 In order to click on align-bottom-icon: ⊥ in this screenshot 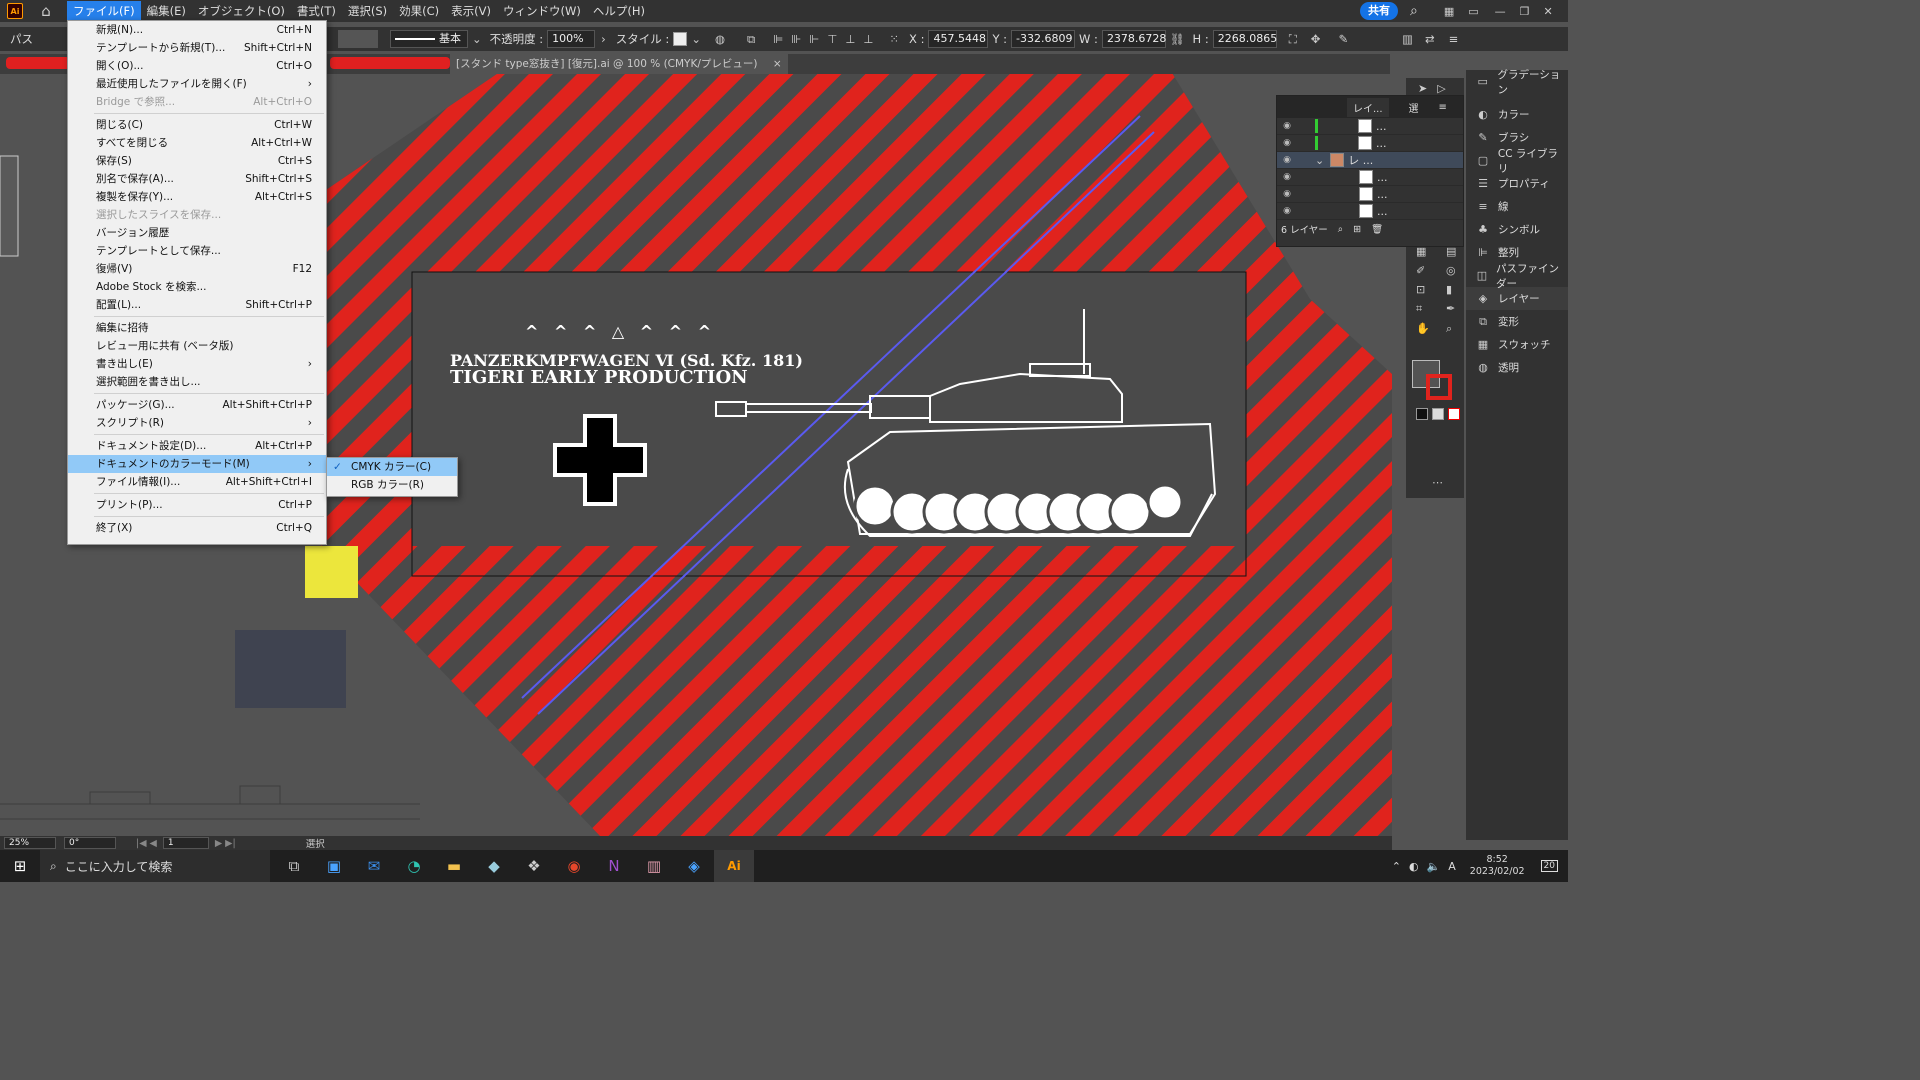, I will do `click(868, 39)`.